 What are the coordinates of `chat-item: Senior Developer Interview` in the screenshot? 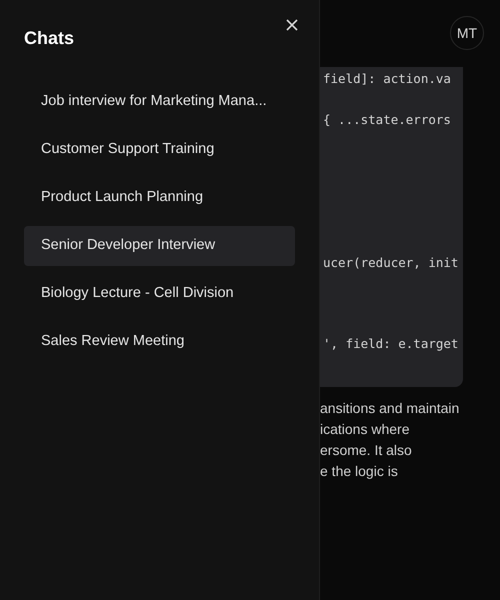 It's located at (159, 246).